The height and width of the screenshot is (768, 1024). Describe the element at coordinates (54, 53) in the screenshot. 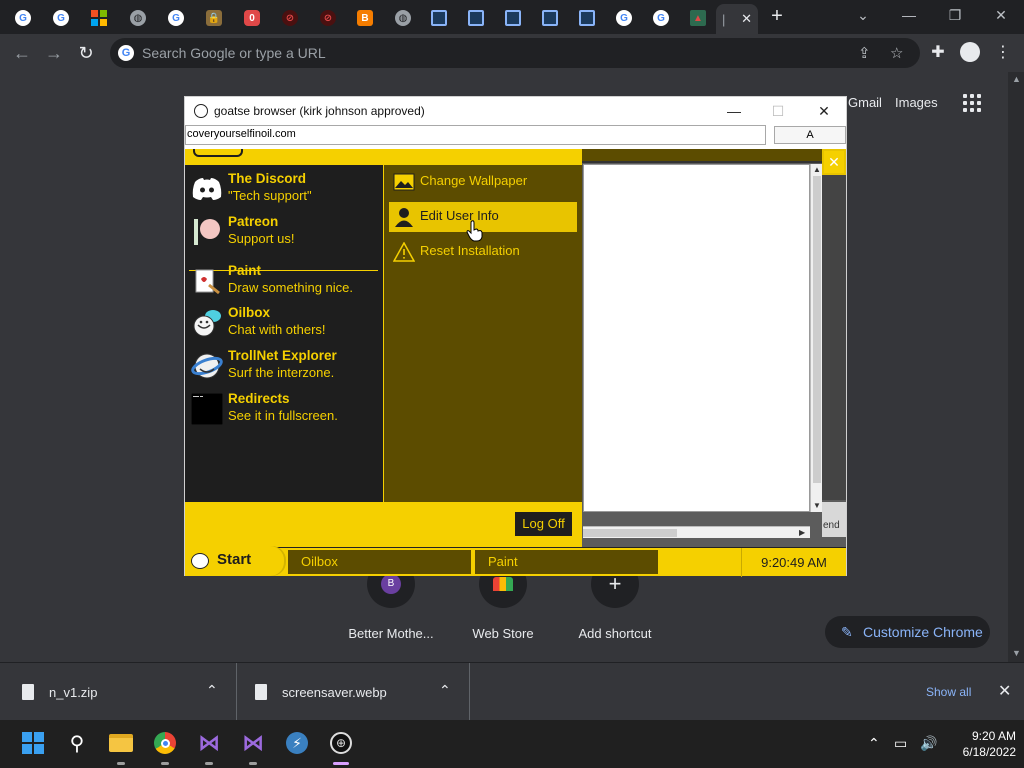

I see `forward-icon: →` at that location.